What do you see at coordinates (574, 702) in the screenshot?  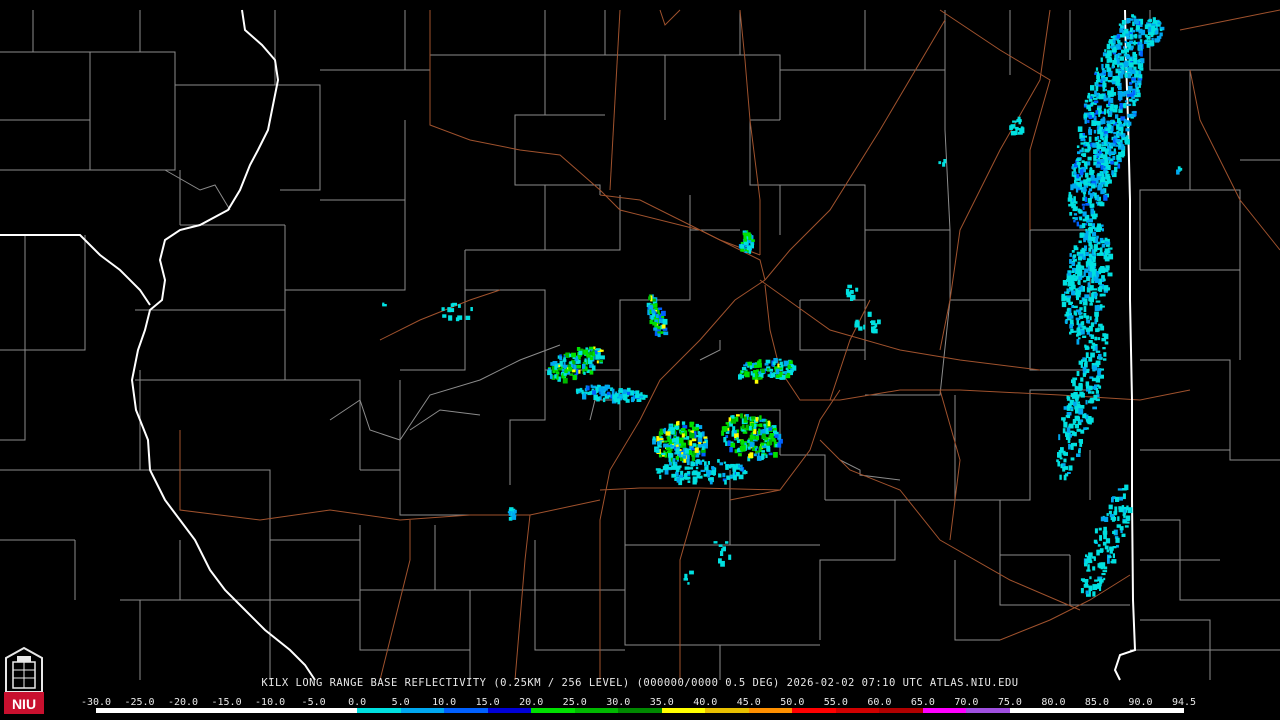 I see `scale-label: 25.0` at bounding box center [574, 702].